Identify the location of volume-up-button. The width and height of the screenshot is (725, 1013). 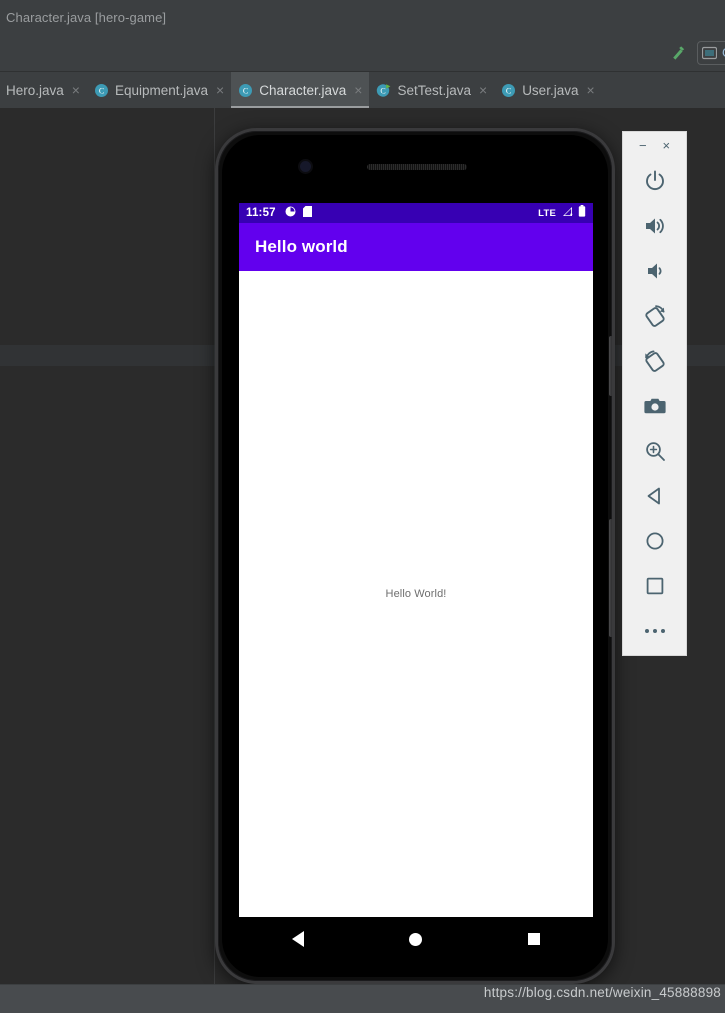
(654, 225).